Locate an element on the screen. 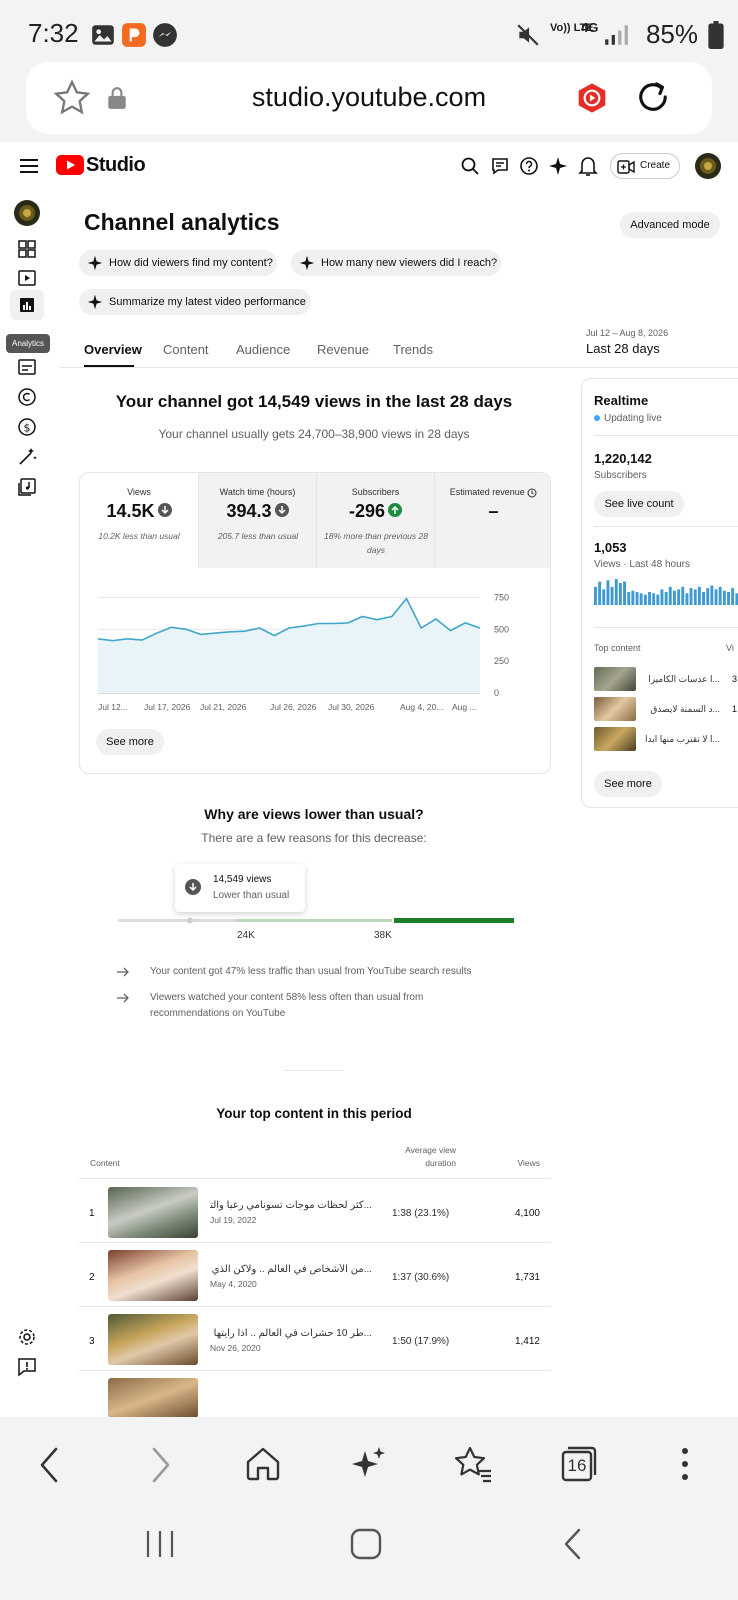  realtime-item-title: ...ا لا تقترب منها ابدا is located at coordinates (681, 739).